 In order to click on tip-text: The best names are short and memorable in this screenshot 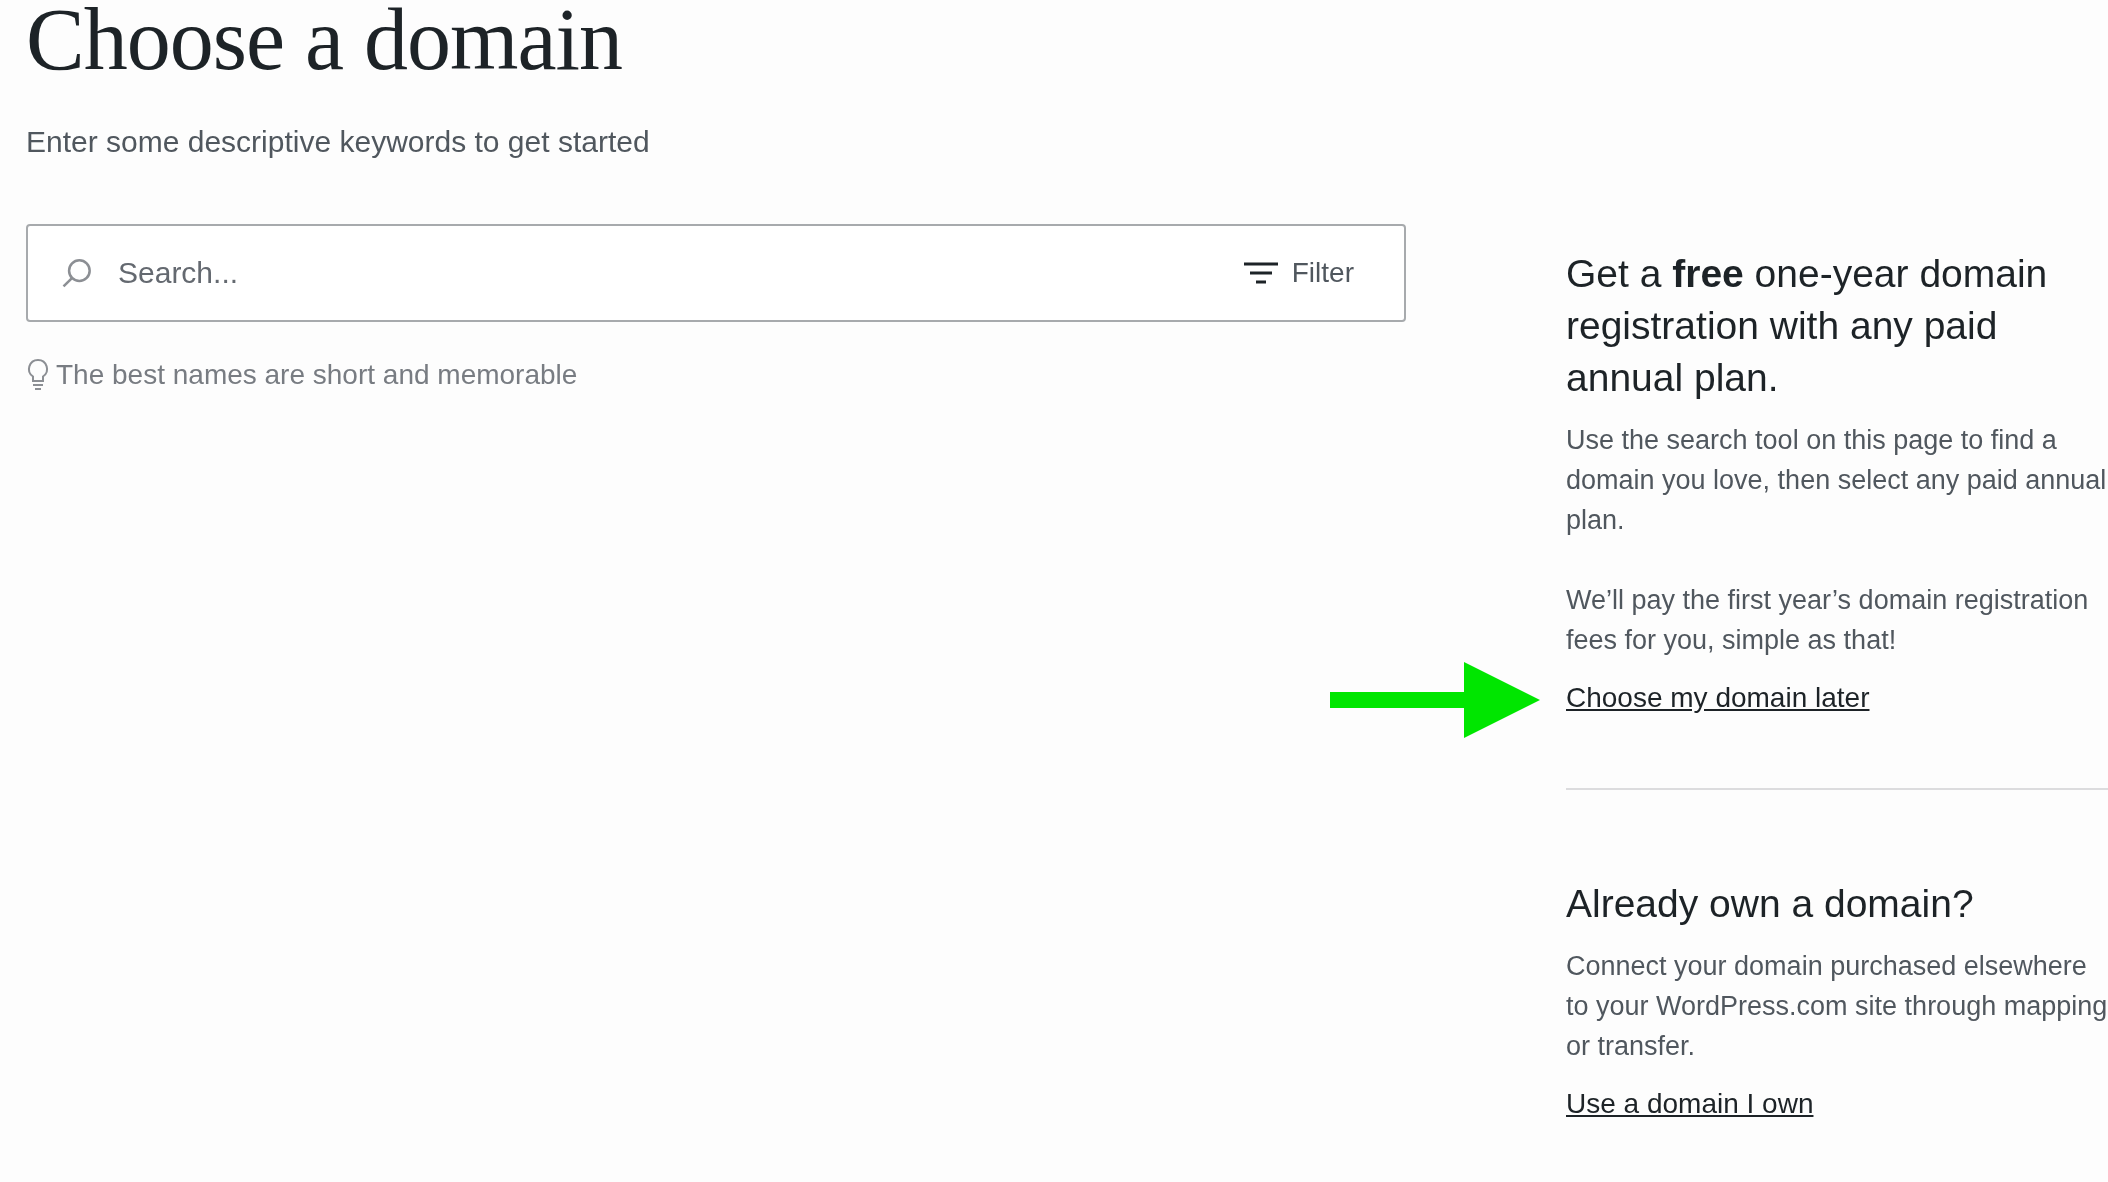, I will do `click(317, 375)`.